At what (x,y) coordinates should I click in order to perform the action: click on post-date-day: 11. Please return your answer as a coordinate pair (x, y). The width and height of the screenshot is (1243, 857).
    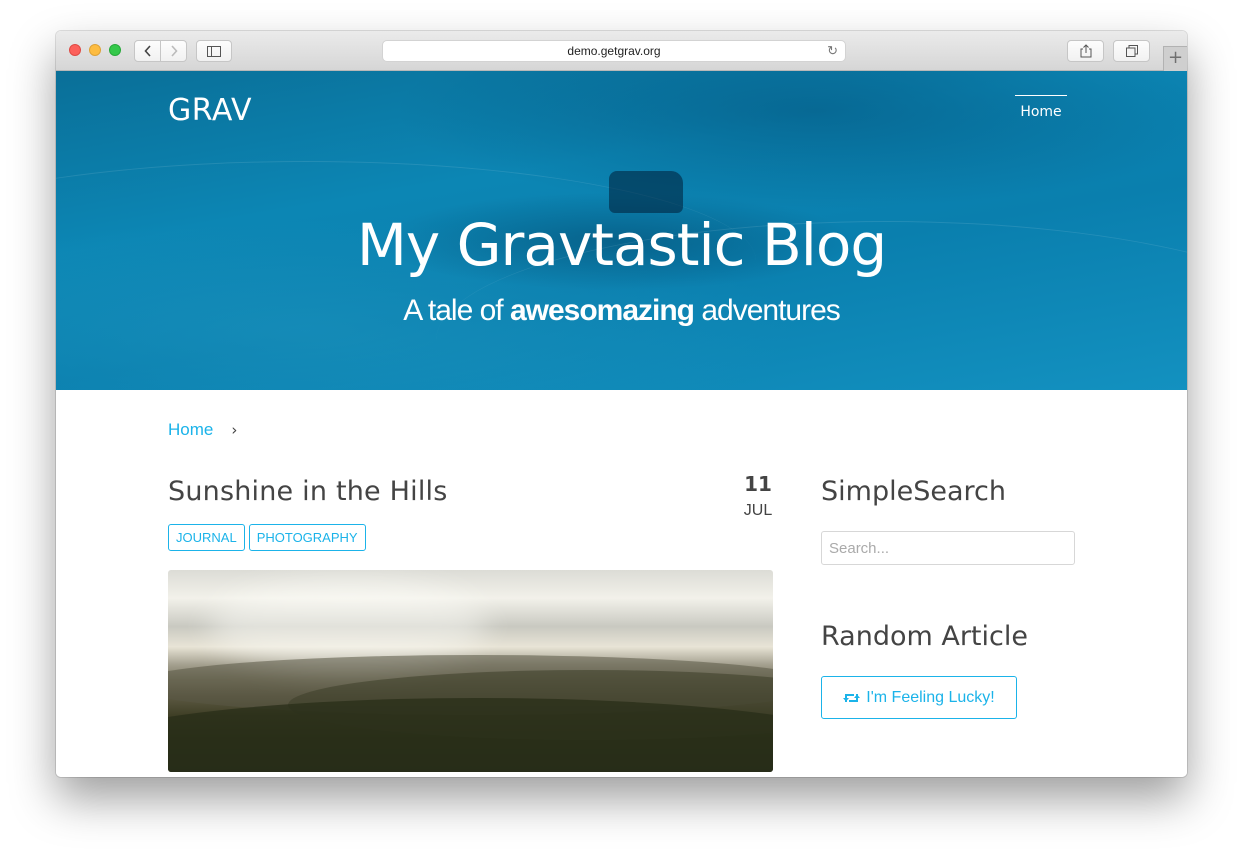
    Looking at the image, I should click on (758, 484).